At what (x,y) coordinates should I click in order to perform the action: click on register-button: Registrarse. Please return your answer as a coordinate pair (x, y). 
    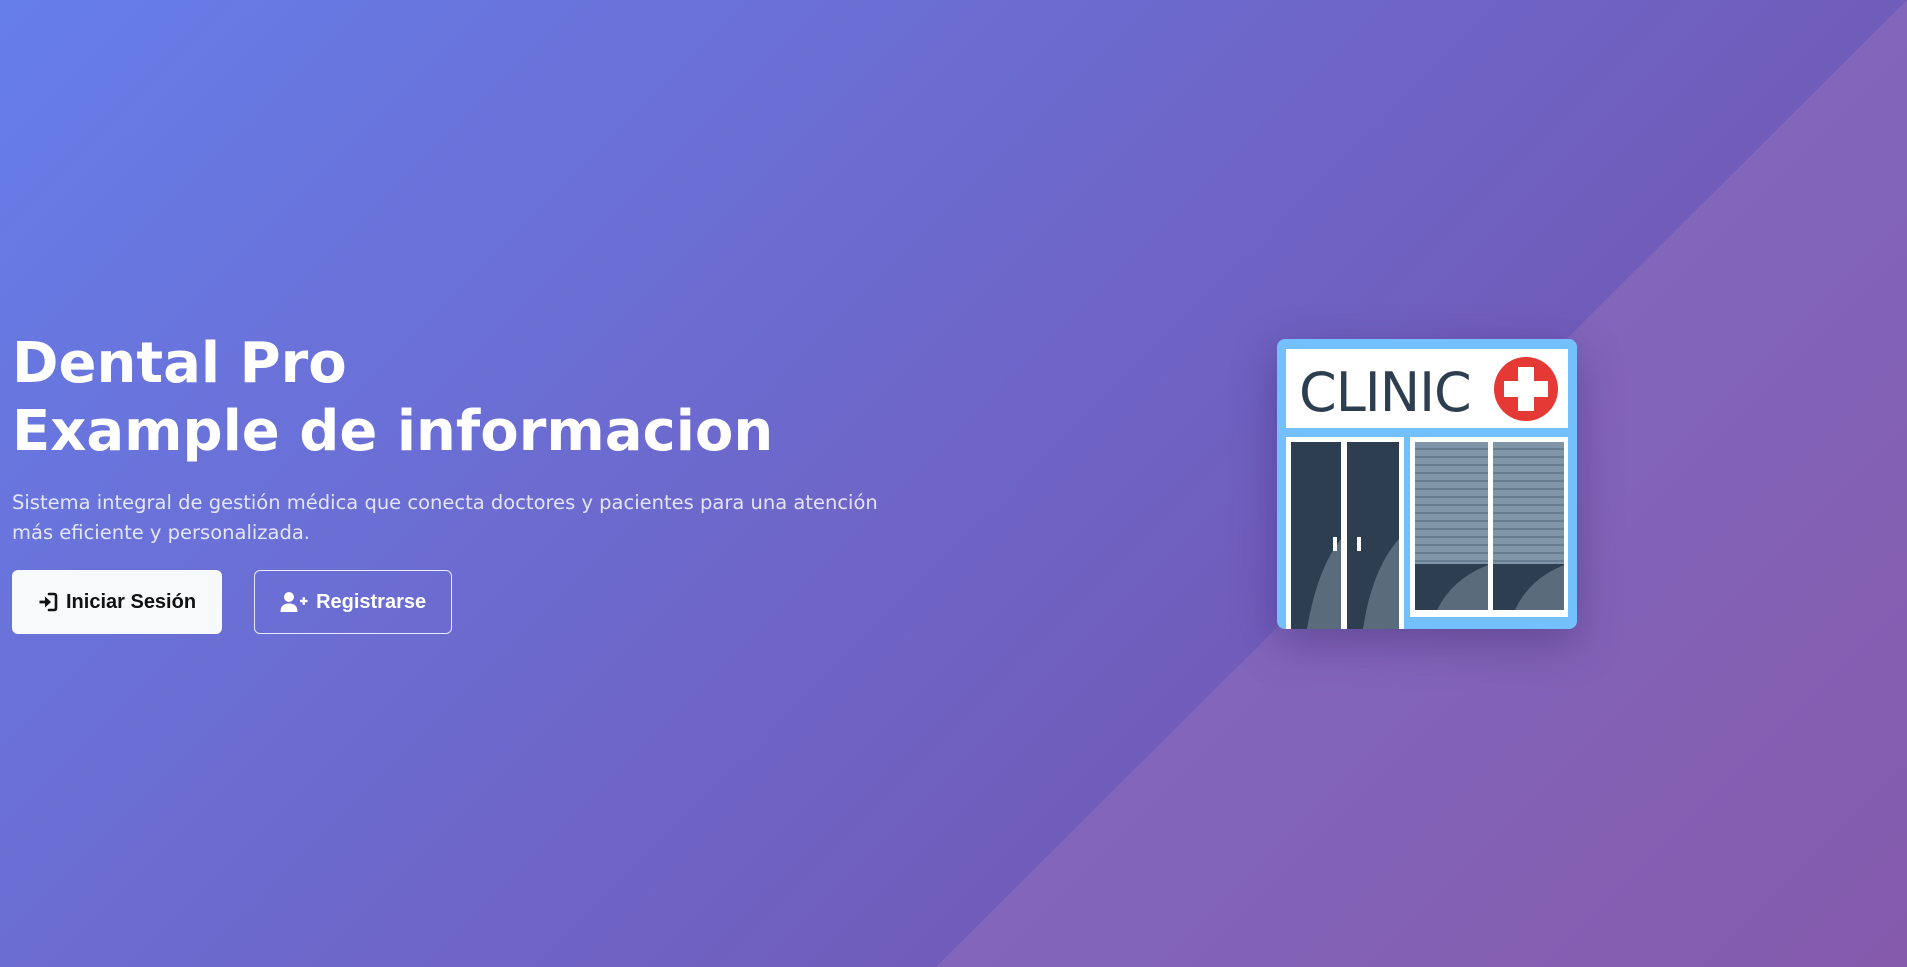
    Looking at the image, I should click on (353, 602).